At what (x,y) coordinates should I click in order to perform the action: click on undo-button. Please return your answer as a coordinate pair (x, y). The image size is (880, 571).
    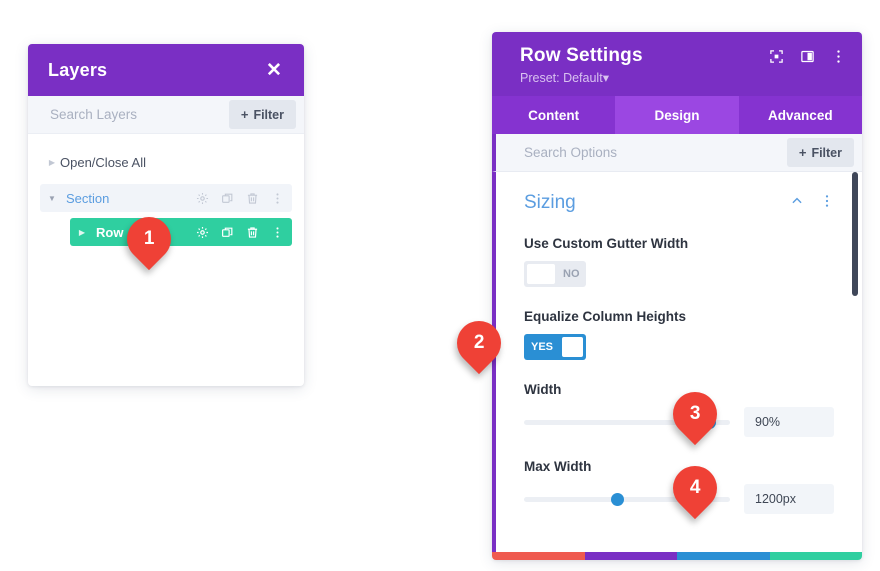
    Looking at the image, I should click on (630, 556).